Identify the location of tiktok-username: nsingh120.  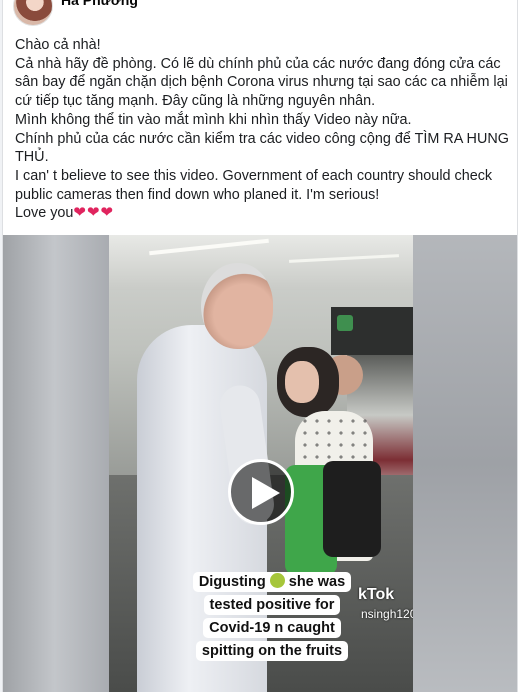
(387, 614).